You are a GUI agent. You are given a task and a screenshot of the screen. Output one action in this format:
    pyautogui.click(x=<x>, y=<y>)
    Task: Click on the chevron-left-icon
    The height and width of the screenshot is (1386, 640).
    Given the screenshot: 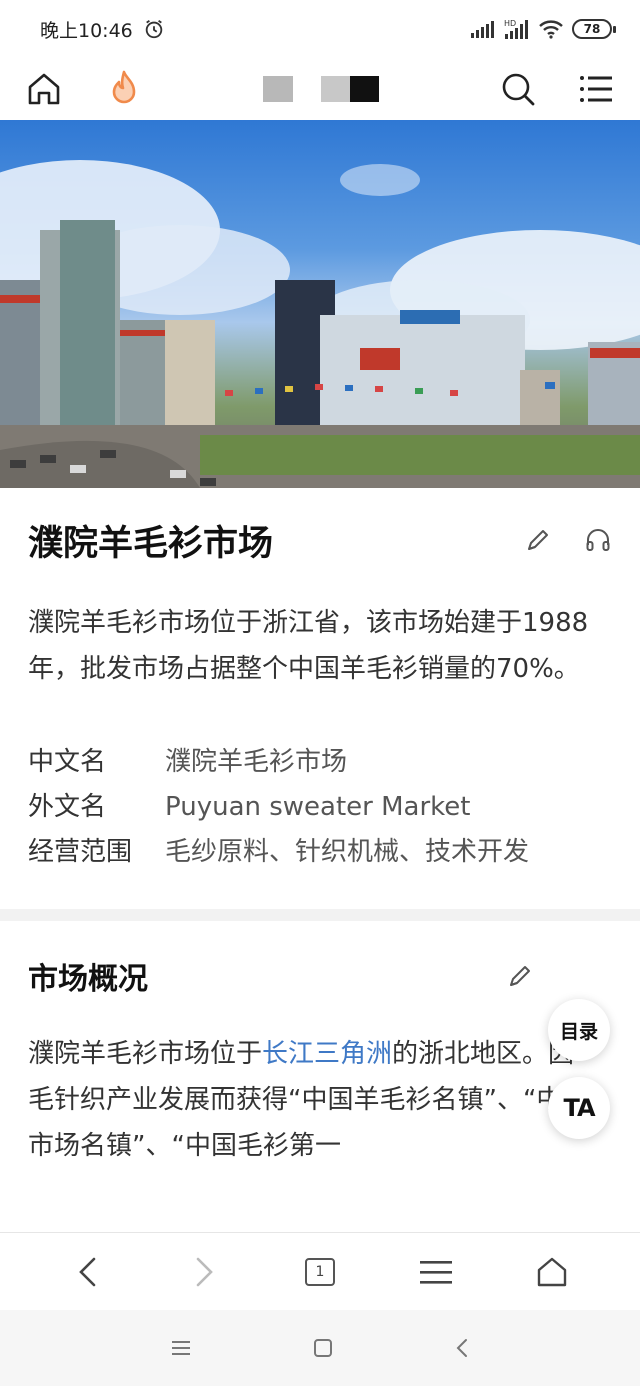 What is the action you would take?
    pyautogui.click(x=87, y=1271)
    